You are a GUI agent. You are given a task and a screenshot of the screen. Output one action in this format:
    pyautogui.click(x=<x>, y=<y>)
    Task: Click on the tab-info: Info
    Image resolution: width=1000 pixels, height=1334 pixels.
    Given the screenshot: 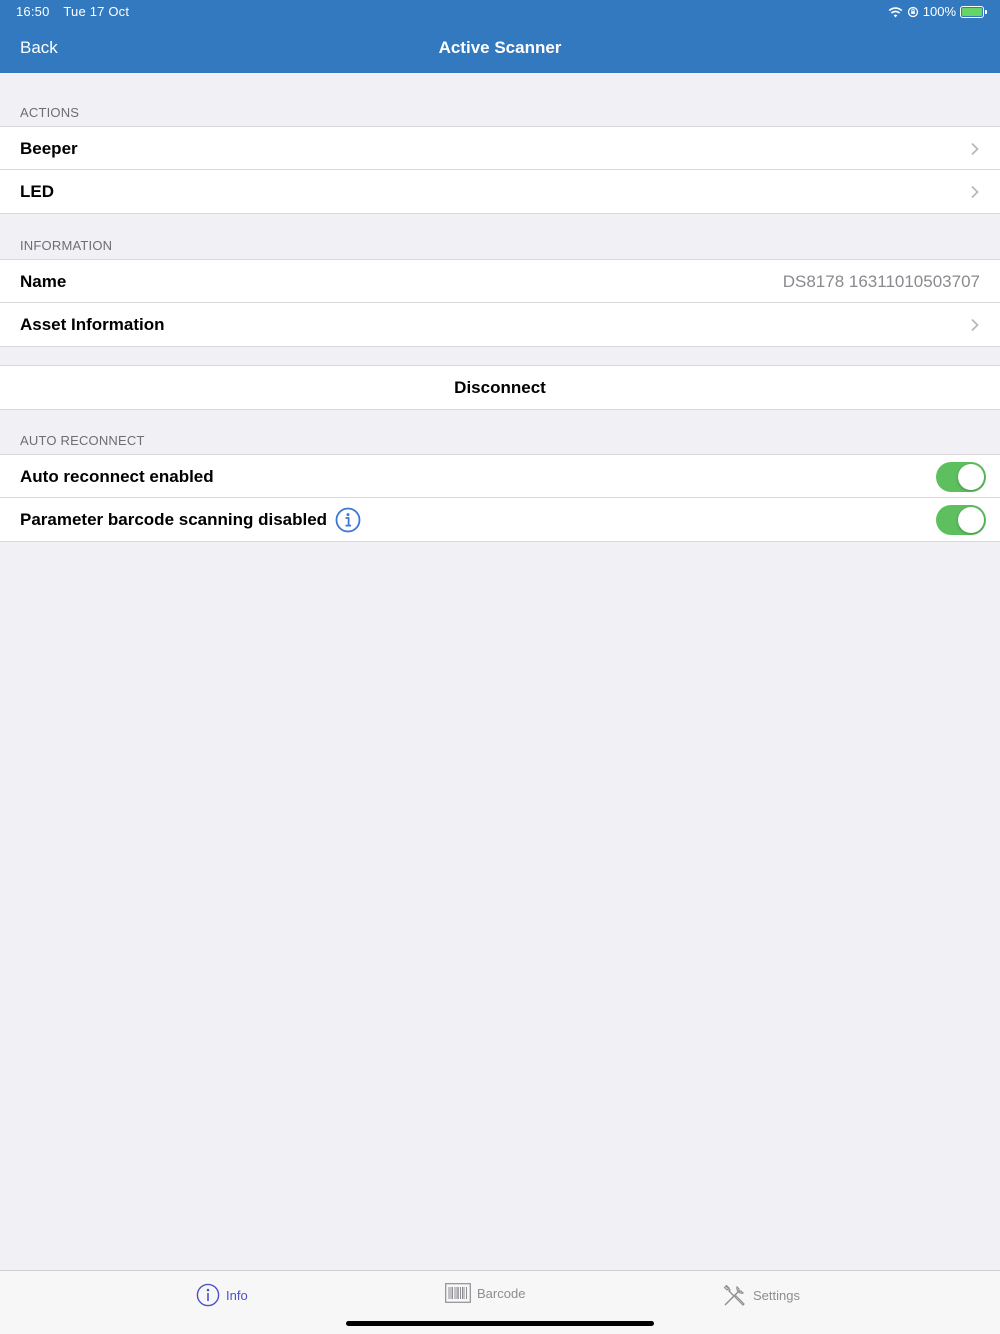 What is the action you would take?
    pyautogui.click(x=222, y=1295)
    